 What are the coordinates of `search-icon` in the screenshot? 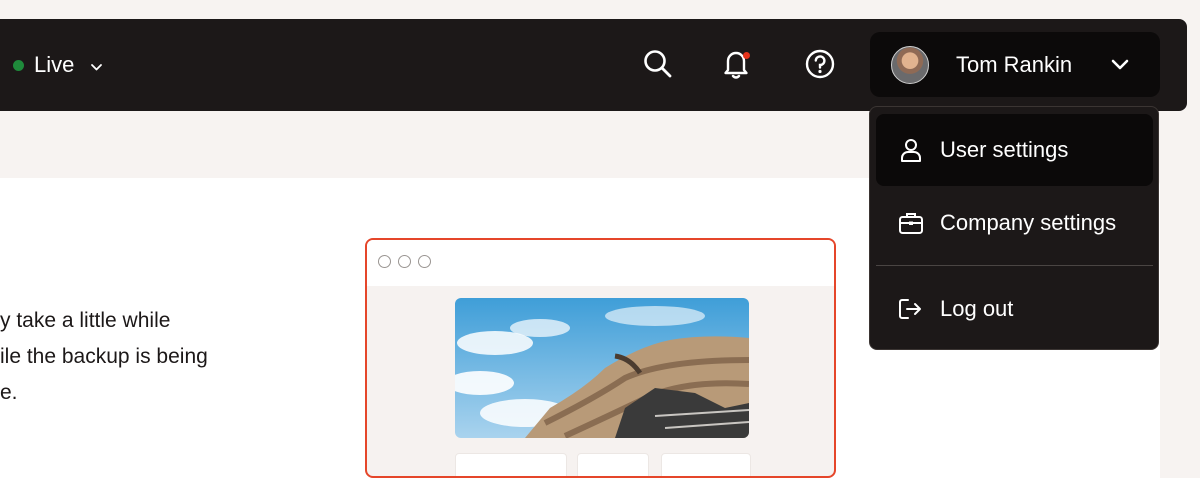 It's located at (658, 66).